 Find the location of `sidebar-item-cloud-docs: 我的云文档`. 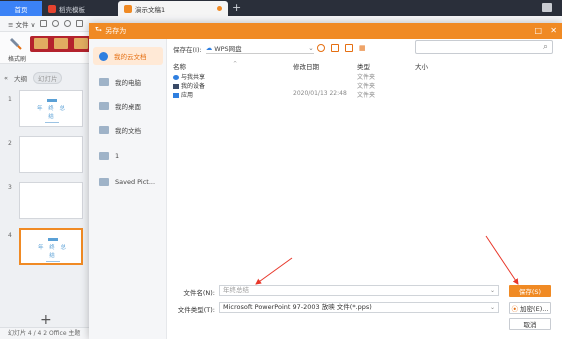

sidebar-item-cloud-docs: 我的云文档 is located at coordinates (128, 56).